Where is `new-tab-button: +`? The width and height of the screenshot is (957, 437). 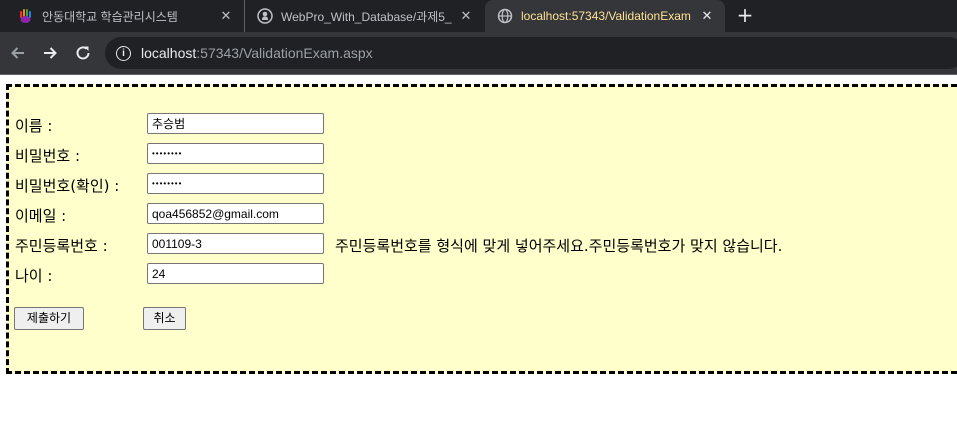 new-tab-button: + is located at coordinates (745, 15).